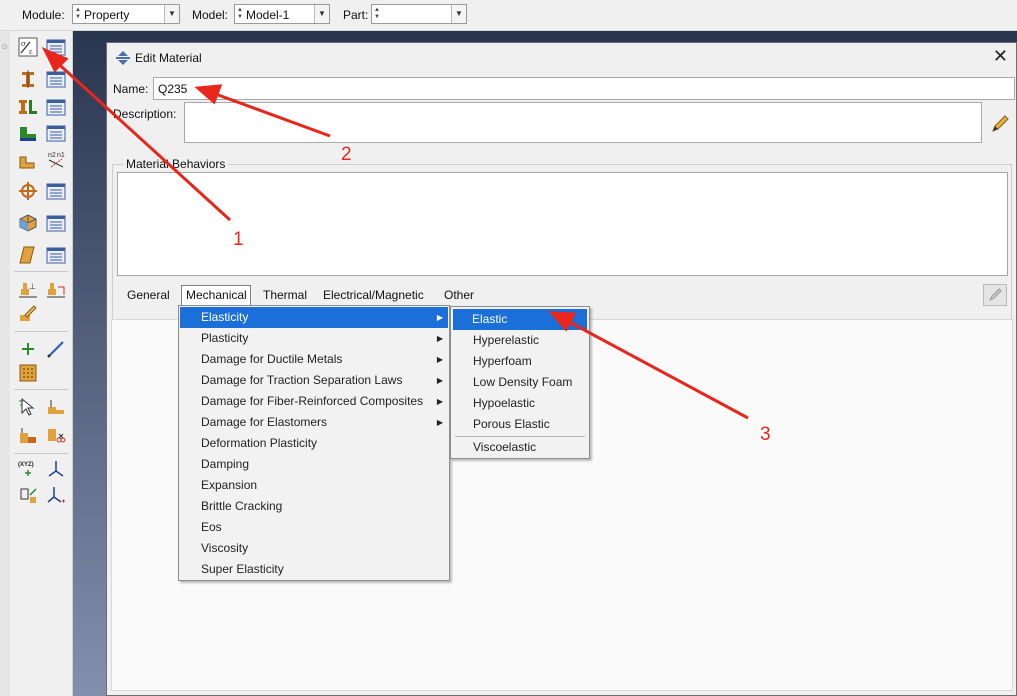 Image resolution: width=1017 pixels, height=696 pixels. I want to click on menu-item-super-elasticity: Super Elasticity, so click(314, 569).